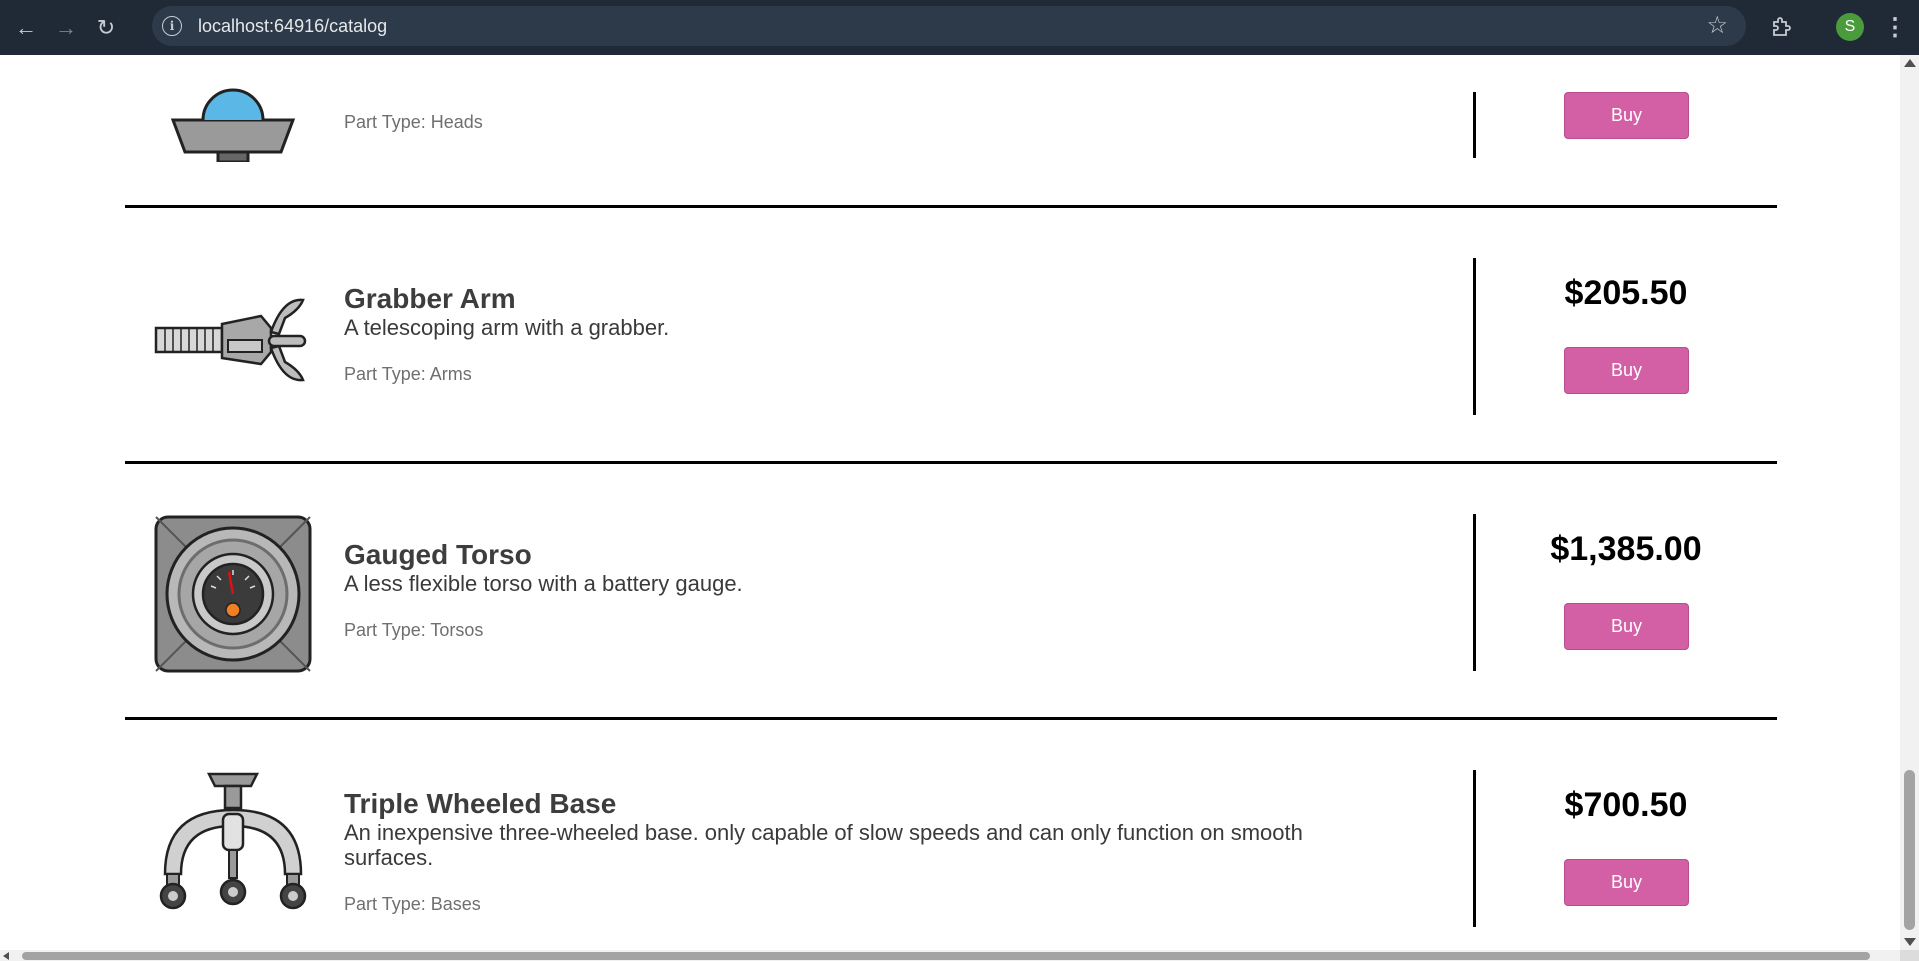 The image size is (1919, 961). What do you see at coordinates (292, 26) in the screenshot?
I see `url-text: localhost:64916/catalog` at bounding box center [292, 26].